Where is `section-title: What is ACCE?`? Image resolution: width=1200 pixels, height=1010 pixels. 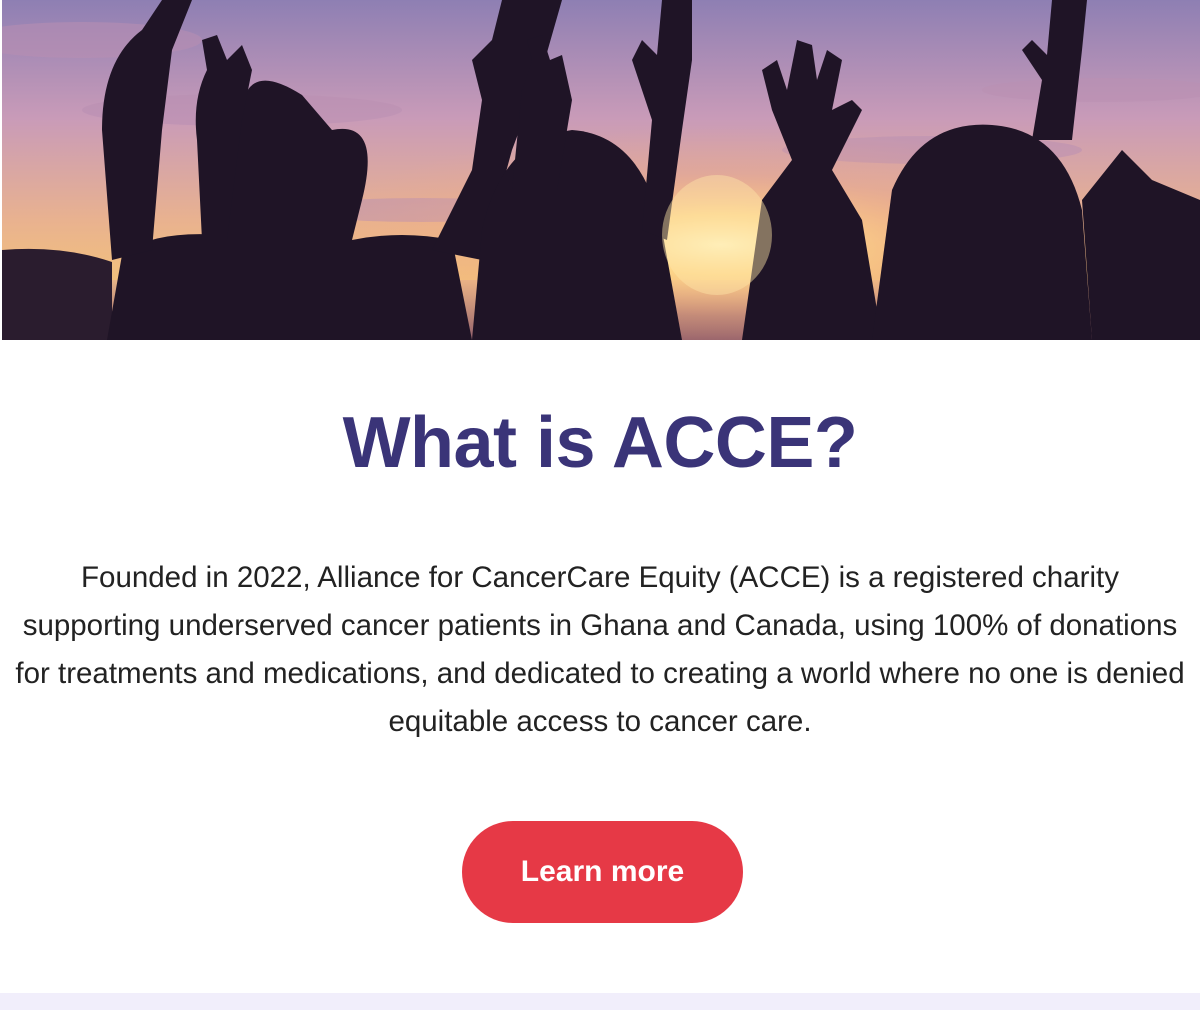 section-title: What is ACCE? is located at coordinates (600, 443).